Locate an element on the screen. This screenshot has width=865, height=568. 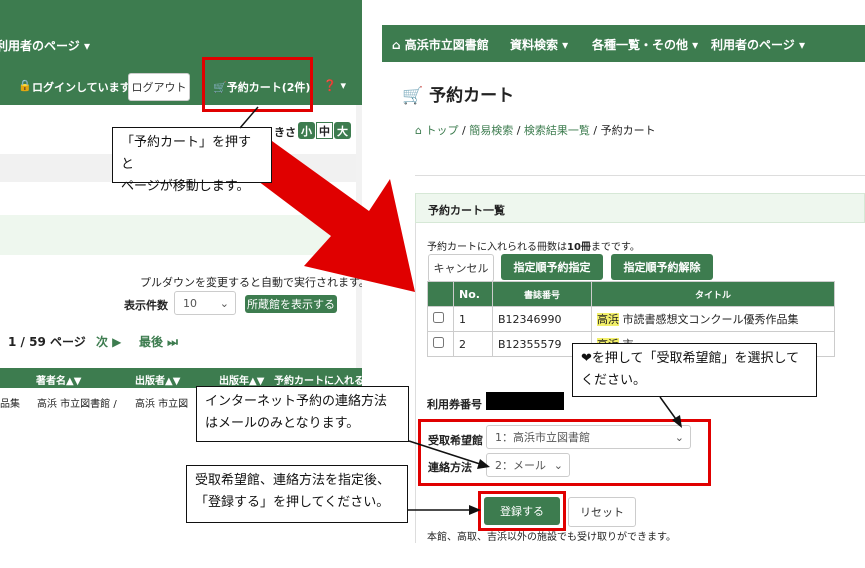
card-number-redacted is located at coordinates (525, 401).